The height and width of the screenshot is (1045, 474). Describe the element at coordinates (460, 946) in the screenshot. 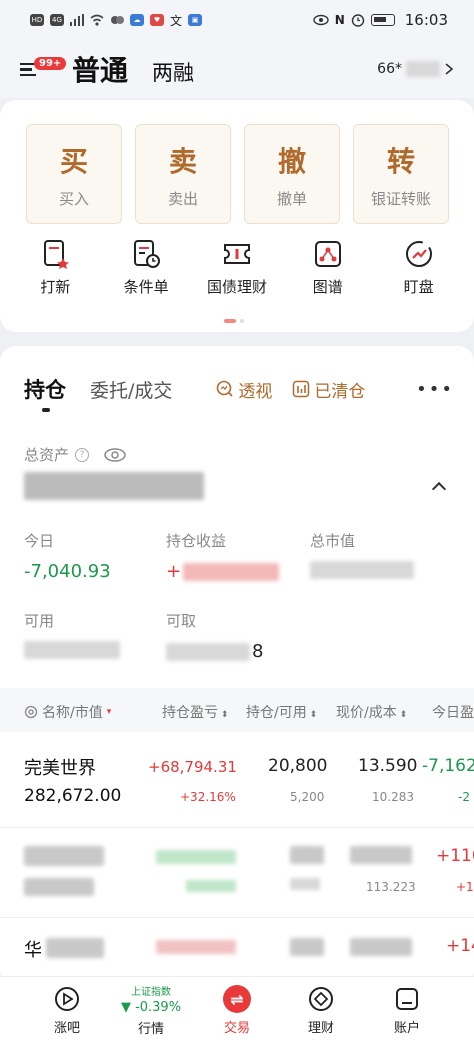

I see `today-pnl: +14` at that location.